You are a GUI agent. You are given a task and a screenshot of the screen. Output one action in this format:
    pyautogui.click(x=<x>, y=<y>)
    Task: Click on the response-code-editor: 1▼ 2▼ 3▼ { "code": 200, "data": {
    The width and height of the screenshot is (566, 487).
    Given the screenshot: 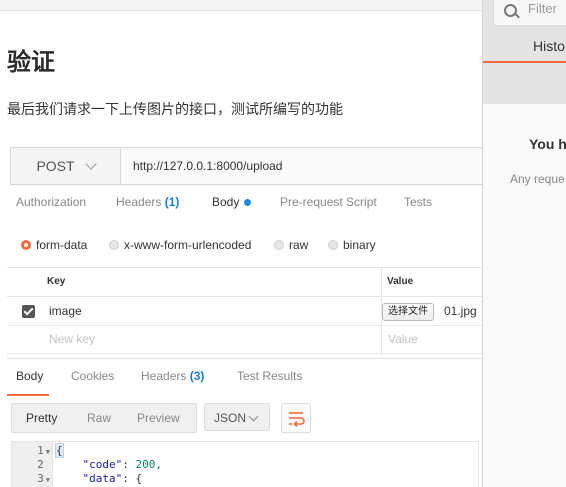 What is the action you would take?
    pyautogui.click(x=245, y=464)
    